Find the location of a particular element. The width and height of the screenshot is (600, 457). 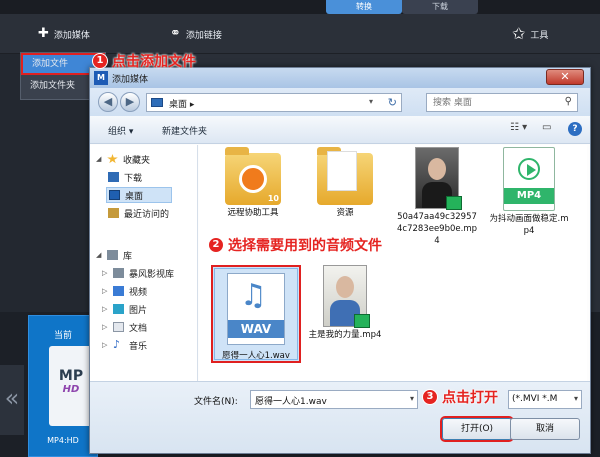

strip-prev-button: « is located at coordinates (12, 400).